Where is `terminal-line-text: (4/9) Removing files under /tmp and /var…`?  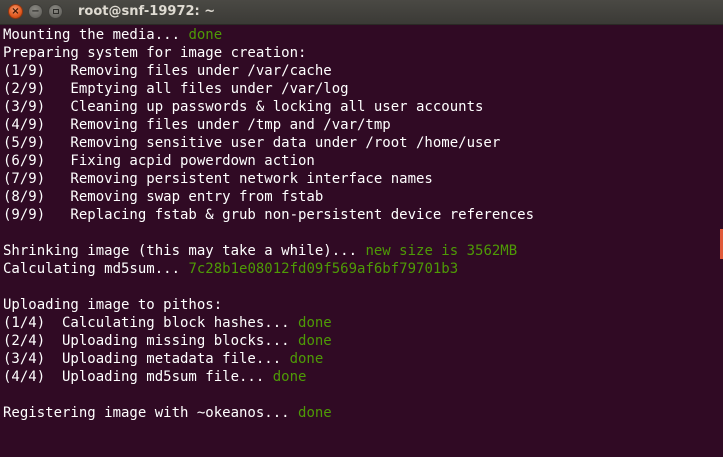
terminal-line-text: (4/9) Removing files under /tmp and /var… is located at coordinates (197, 125).